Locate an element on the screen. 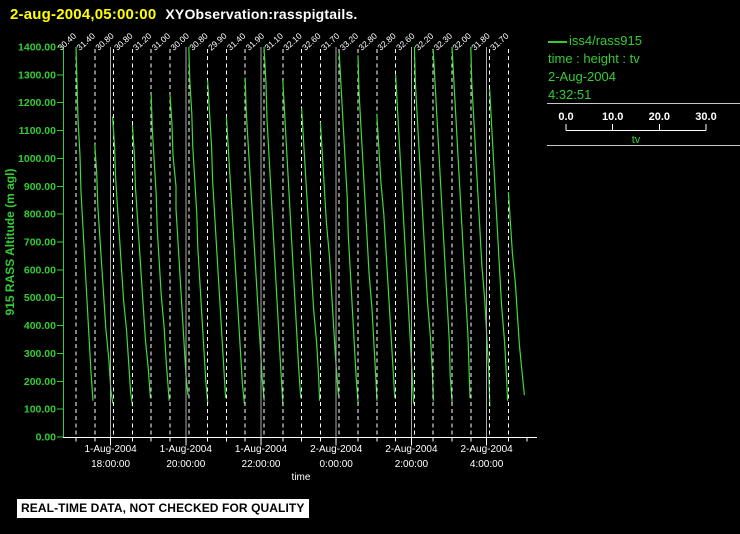 The image size is (740, 534). tv-scale-tick-label: 10.0 is located at coordinates (612, 117).